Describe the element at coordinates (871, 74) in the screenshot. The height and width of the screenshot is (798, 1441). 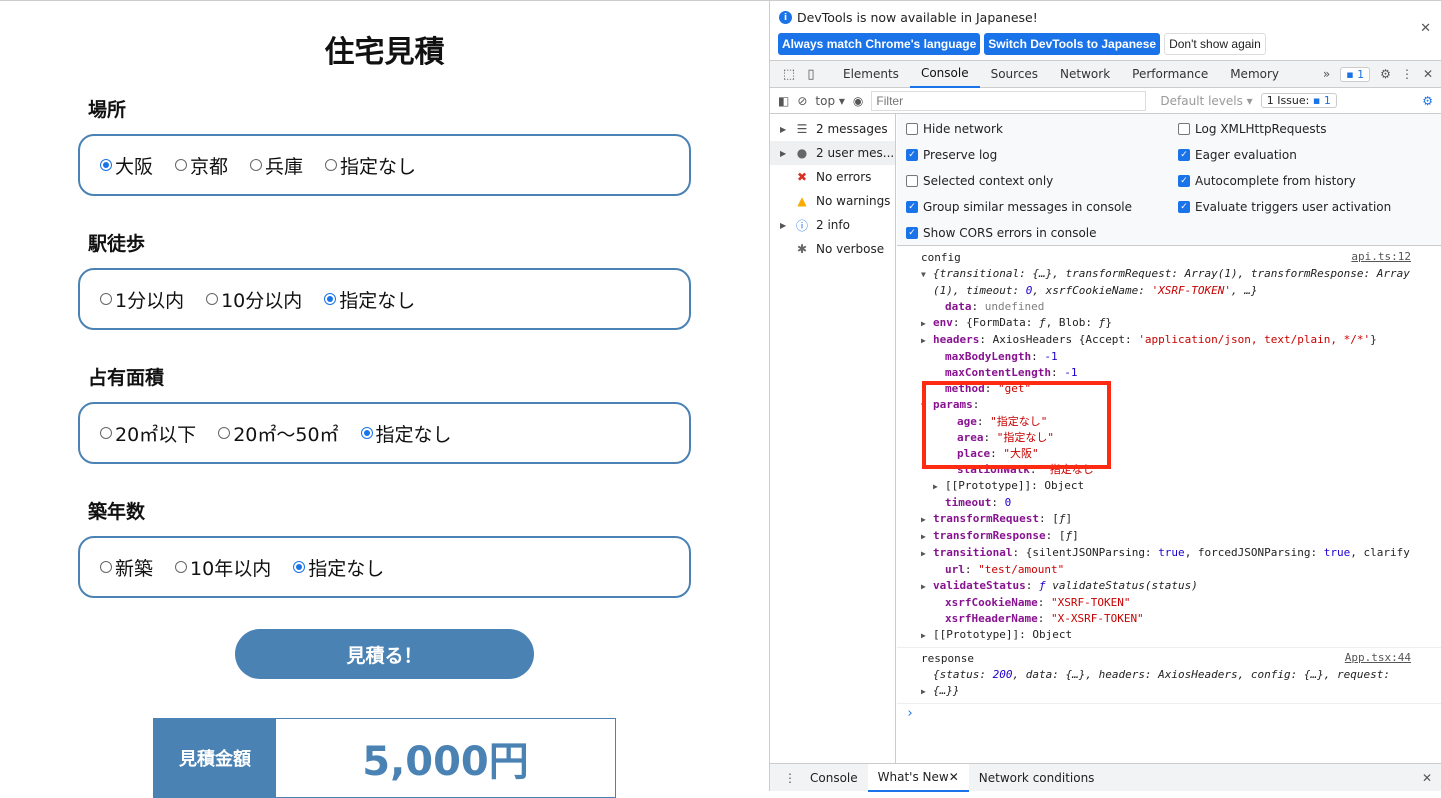
I see `tab-elements: Elements` at that location.